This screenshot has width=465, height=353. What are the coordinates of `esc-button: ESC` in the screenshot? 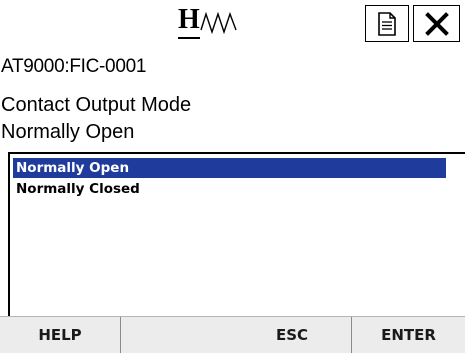 It's located at (292, 335).